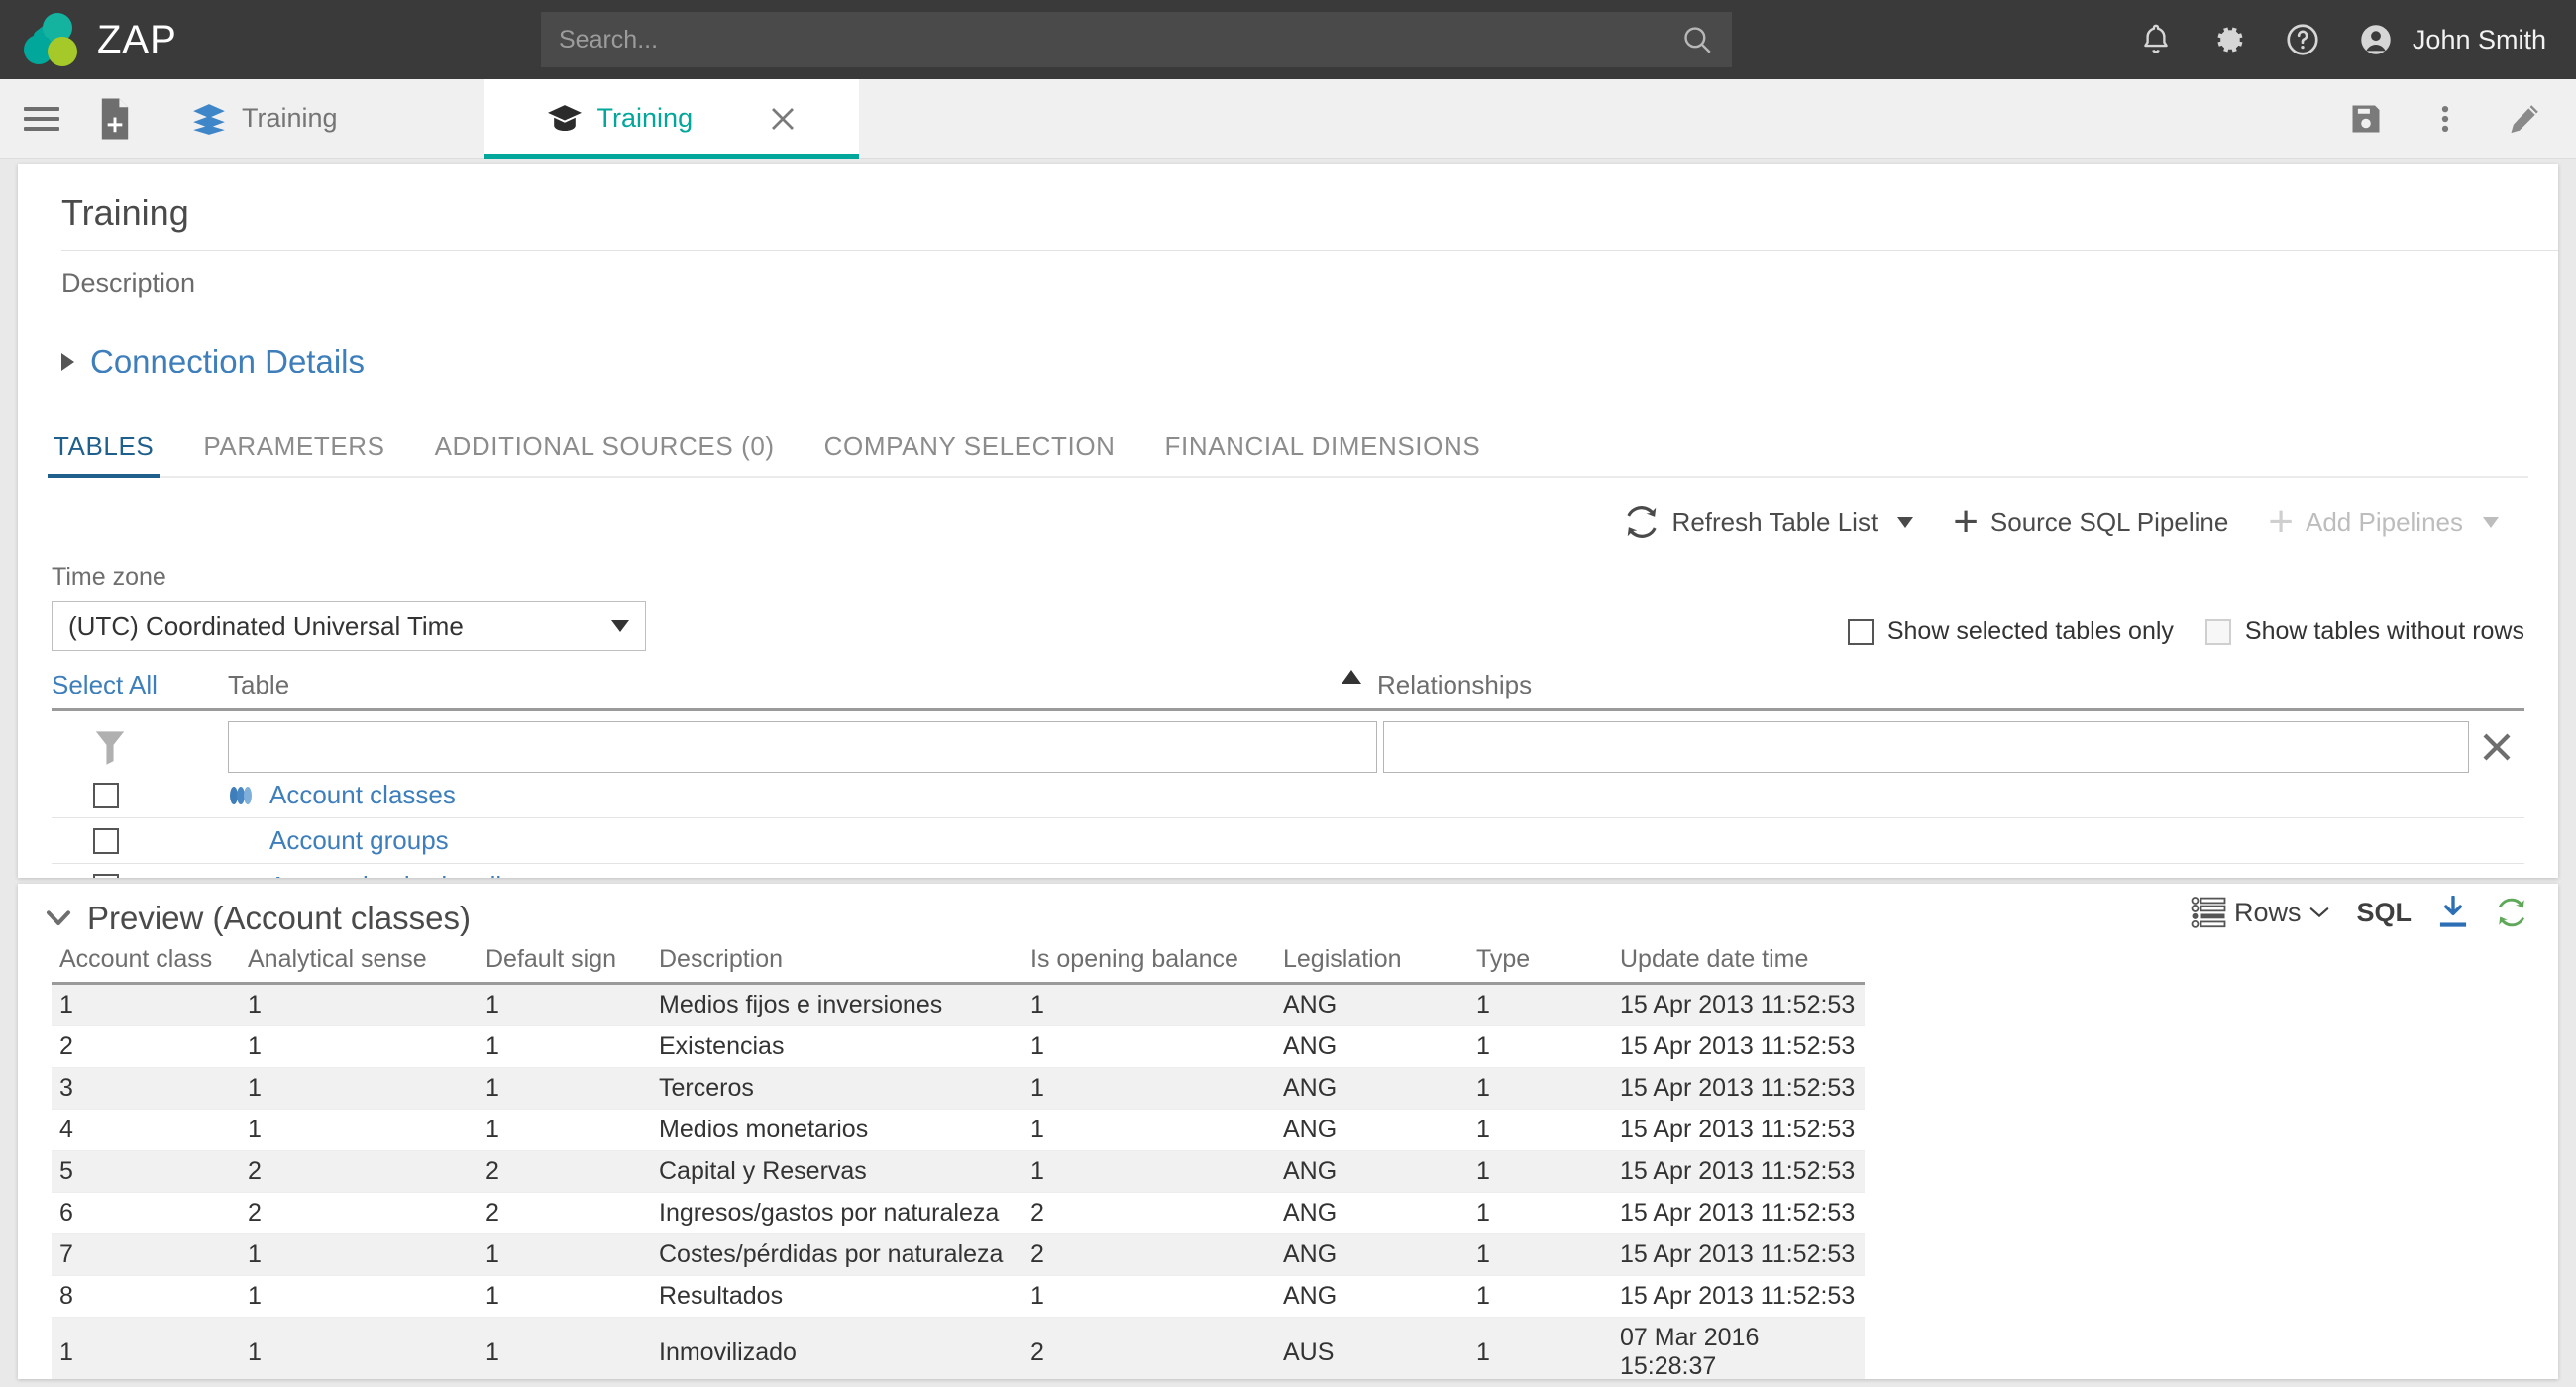  What do you see at coordinates (2445, 119) in the screenshot?
I see `more-vertical-icon` at bounding box center [2445, 119].